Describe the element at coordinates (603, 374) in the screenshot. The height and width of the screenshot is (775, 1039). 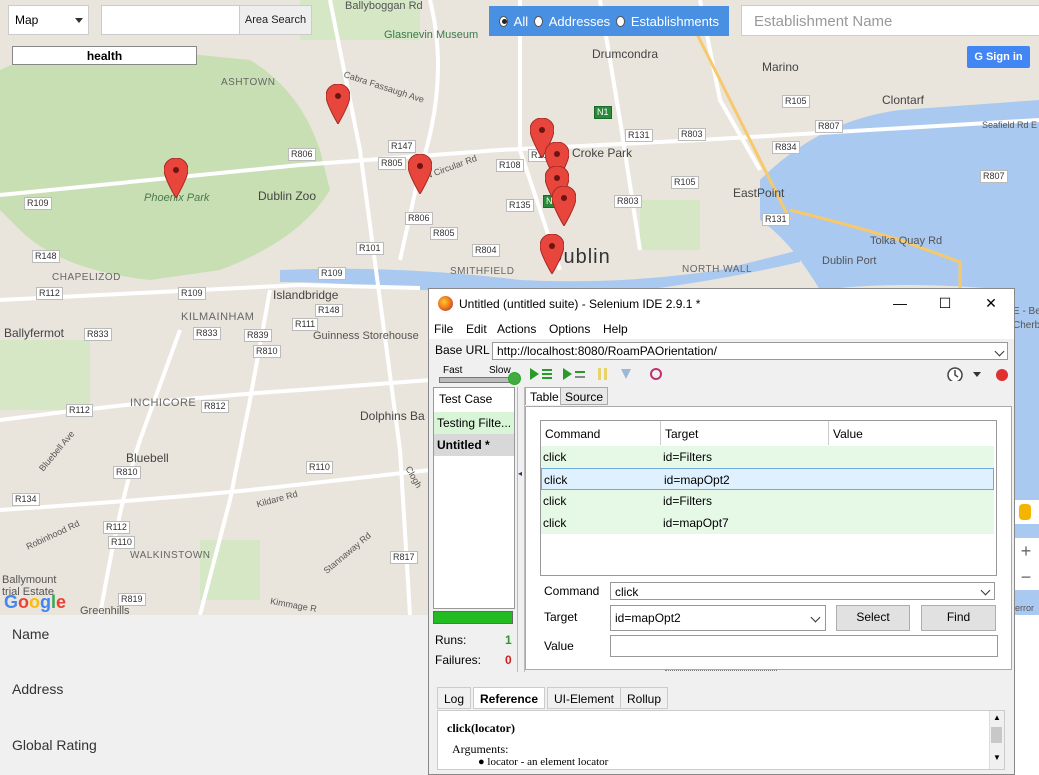
I see `pause-icon` at that location.